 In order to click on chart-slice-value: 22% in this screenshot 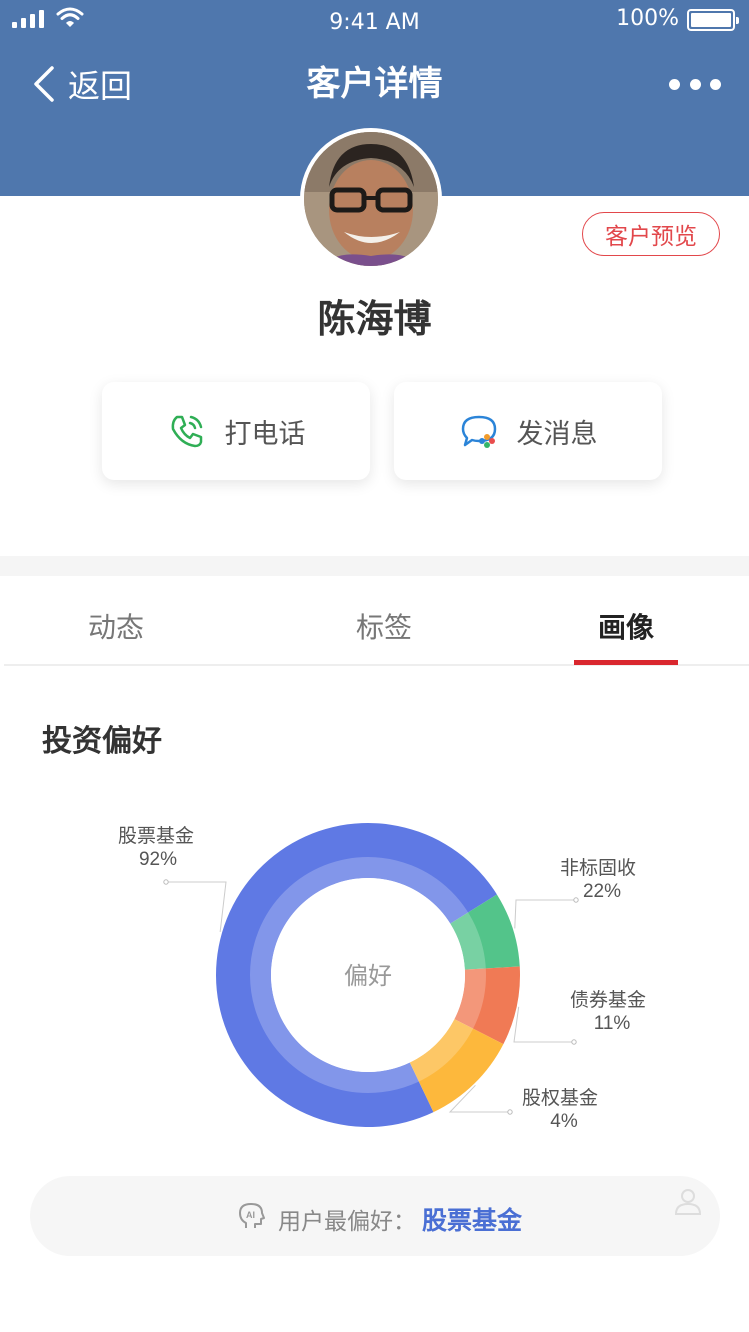, I will do `click(602, 891)`.